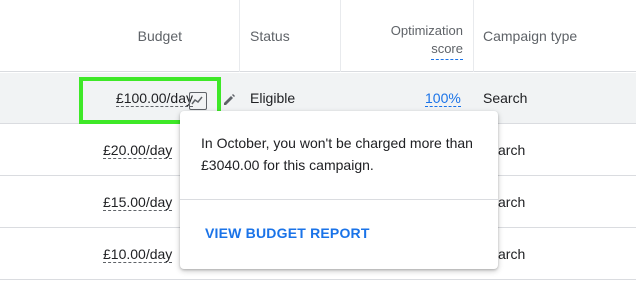 This screenshot has height=289, width=636. What do you see at coordinates (138, 202) in the screenshot?
I see `budget-value: £15.00/day` at bounding box center [138, 202].